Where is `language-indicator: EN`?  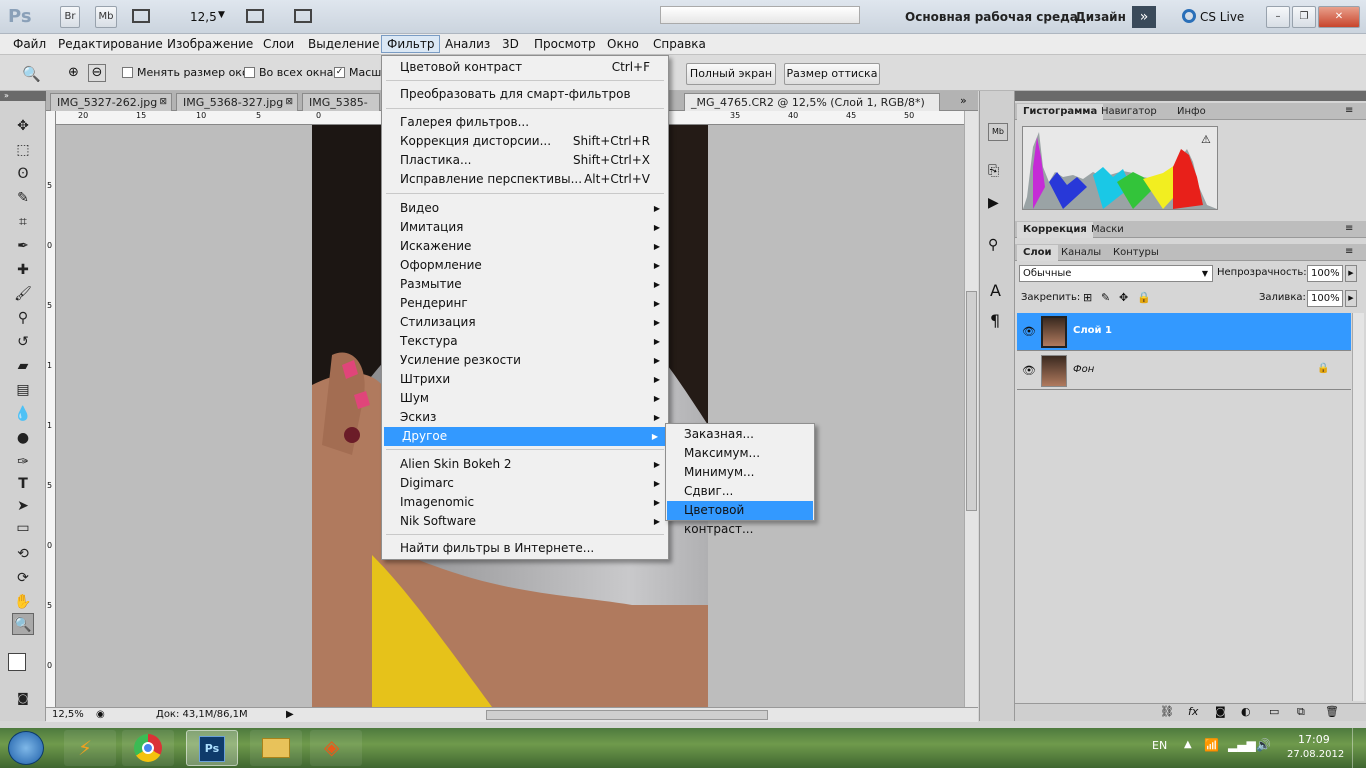 language-indicator: EN is located at coordinates (1159, 745).